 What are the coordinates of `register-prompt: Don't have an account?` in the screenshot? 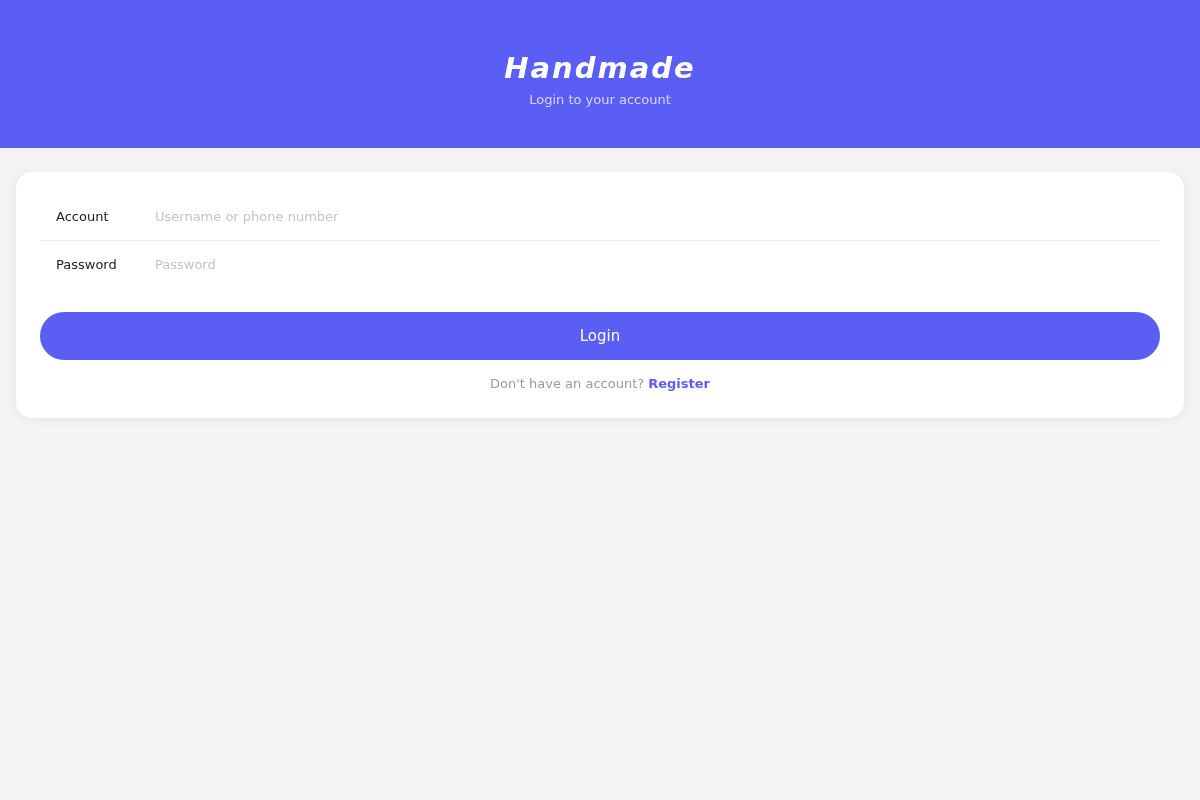 It's located at (567, 384).